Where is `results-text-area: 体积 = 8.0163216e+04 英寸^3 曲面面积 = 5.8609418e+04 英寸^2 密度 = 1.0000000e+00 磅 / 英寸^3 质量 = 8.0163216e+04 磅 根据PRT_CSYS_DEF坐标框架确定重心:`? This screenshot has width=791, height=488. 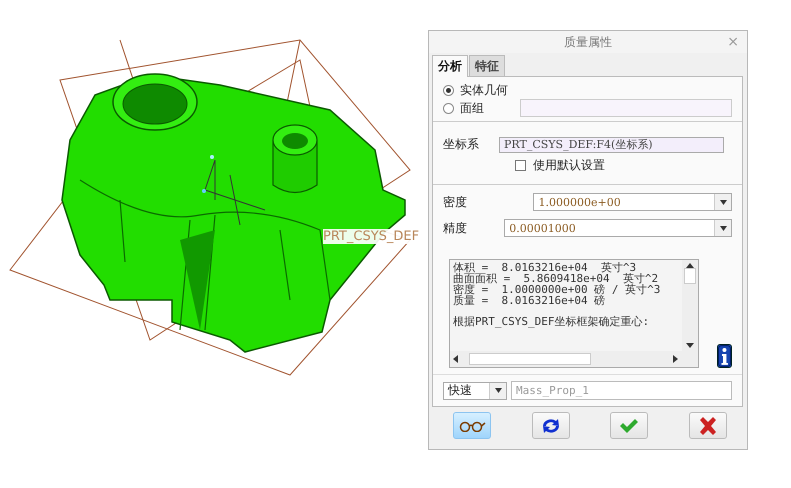
results-text-area: 体积 = 8.0163216e+04 英寸^3 曲面面积 = 5.8609418e+04 英寸^2 密度 = 1.0000000e+00 磅 / 英寸^3 质量 = 8.0163216e+04 磅 根据PRT_CSYS_DEF坐标框架确定重心: is located at coordinates (574, 313).